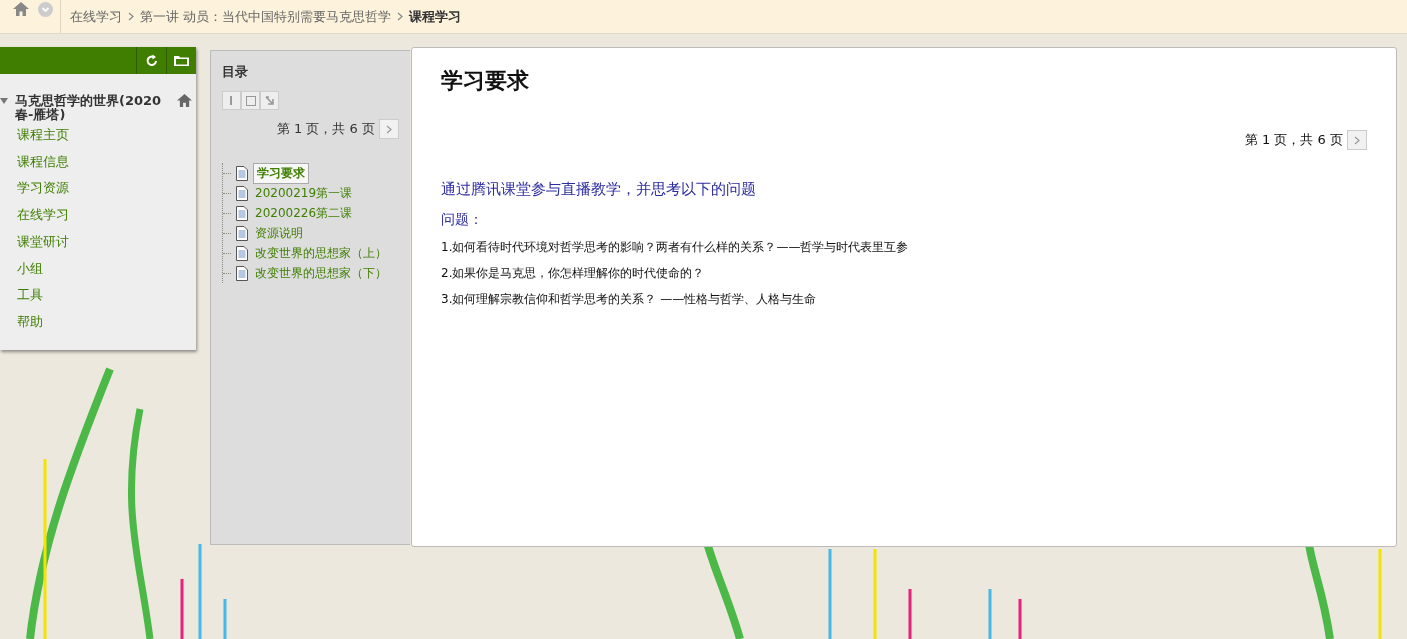  I want to click on menu-link: 在线学习, so click(106, 215).